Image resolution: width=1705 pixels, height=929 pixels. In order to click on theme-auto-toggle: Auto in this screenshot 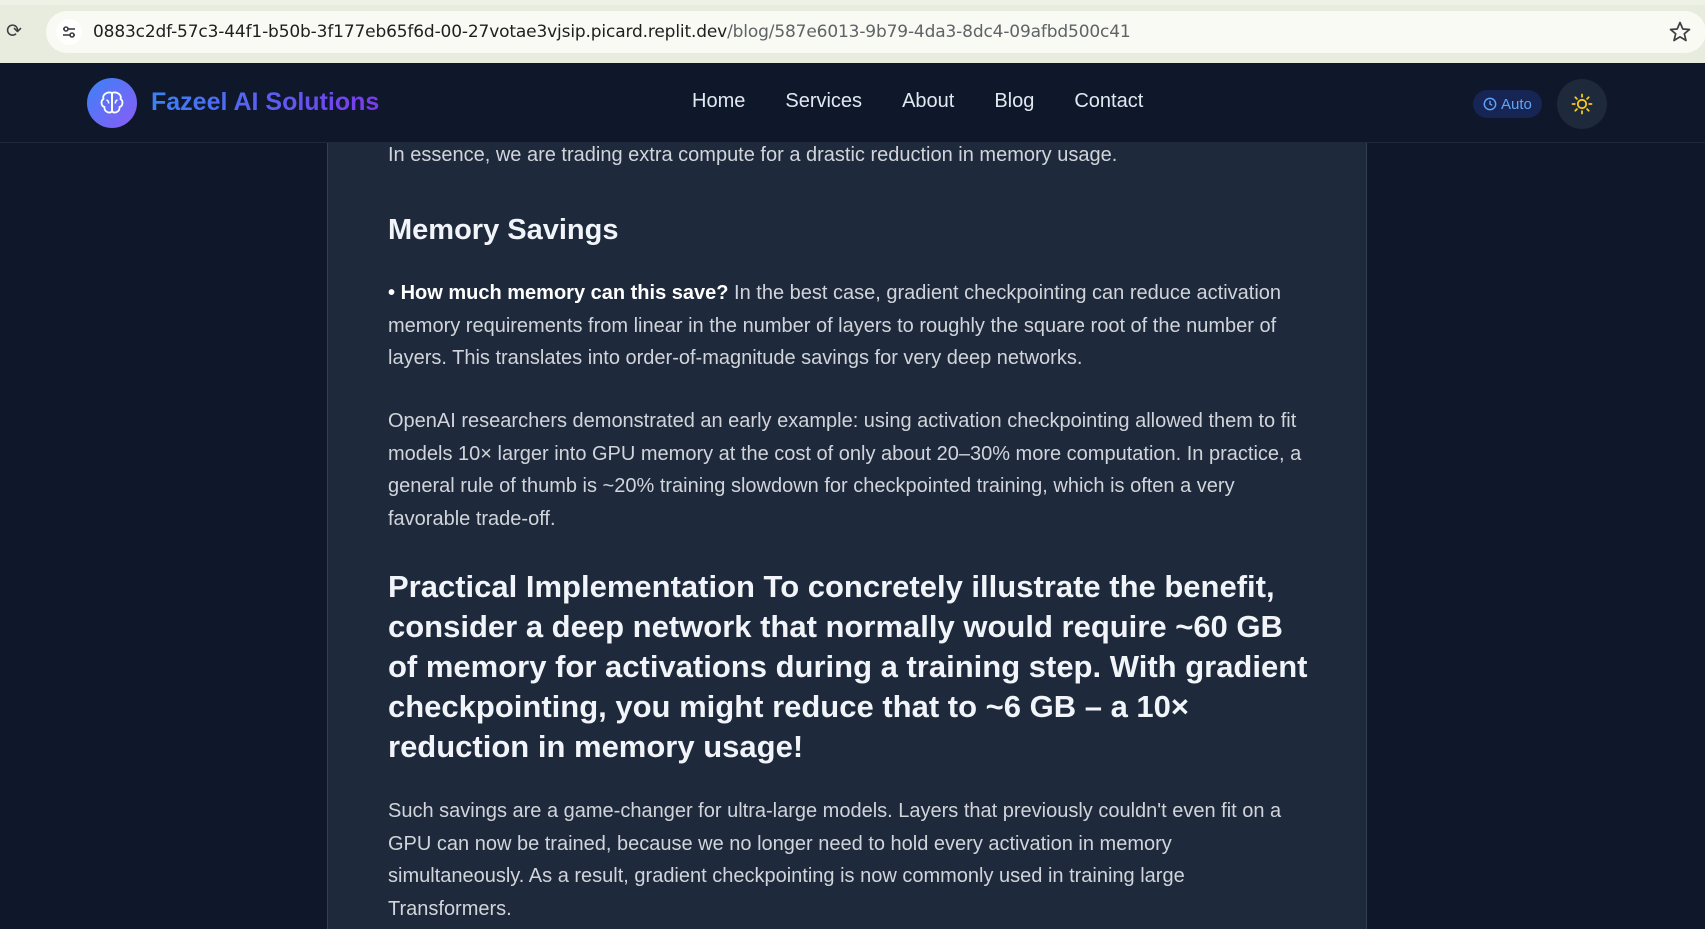, I will do `click(1507, 104)`.